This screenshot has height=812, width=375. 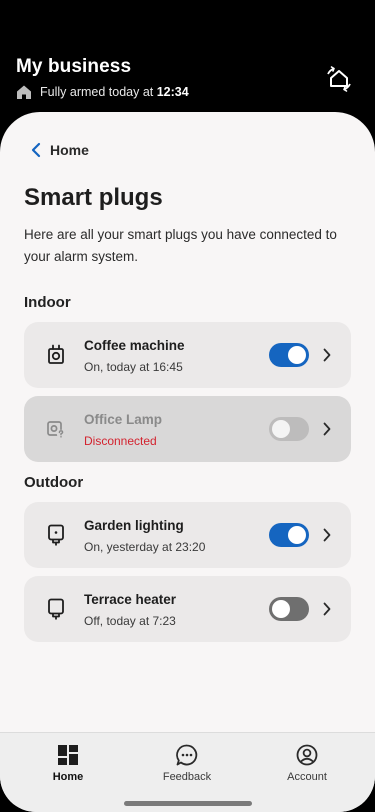 What do you see at coordinates (133, 367) in the screenshot?
I see `device-status: On, today at 16:45` at bounding box center [133, 367].